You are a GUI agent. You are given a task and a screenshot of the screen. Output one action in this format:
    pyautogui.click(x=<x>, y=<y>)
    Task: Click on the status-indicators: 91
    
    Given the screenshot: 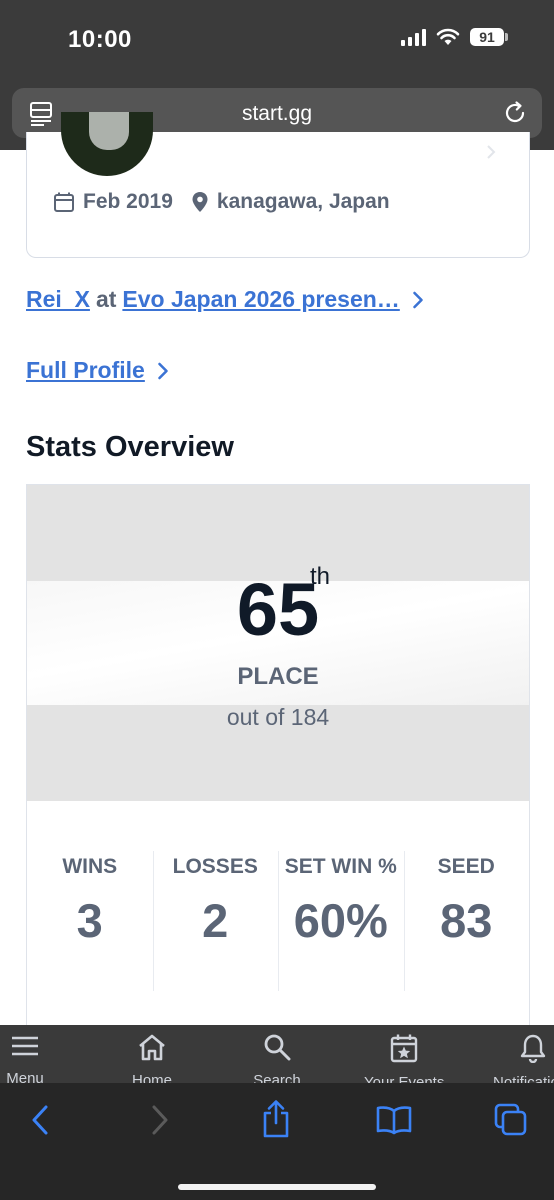 What is the action you would take?
    pyautogui.click(x=454, y=37)
    